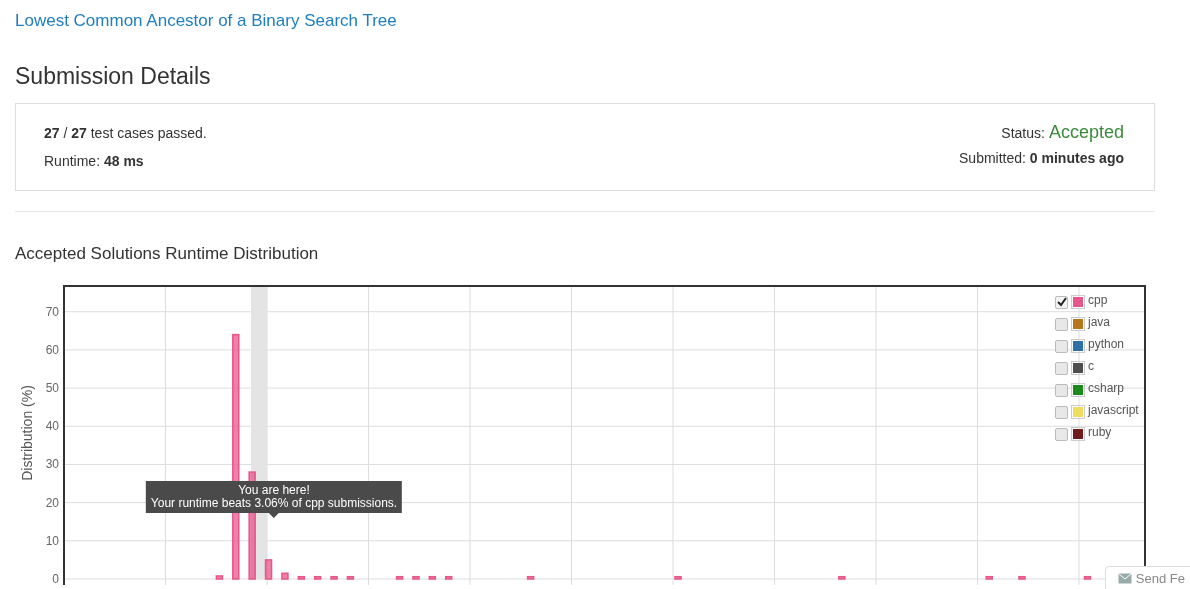 Image resolution: width=1190 pixels, height=589 pixels. What do you see at coordinates (1091, 365) in the screenshot?
I see `legend-label: c` at bounding box center [1091, 365].